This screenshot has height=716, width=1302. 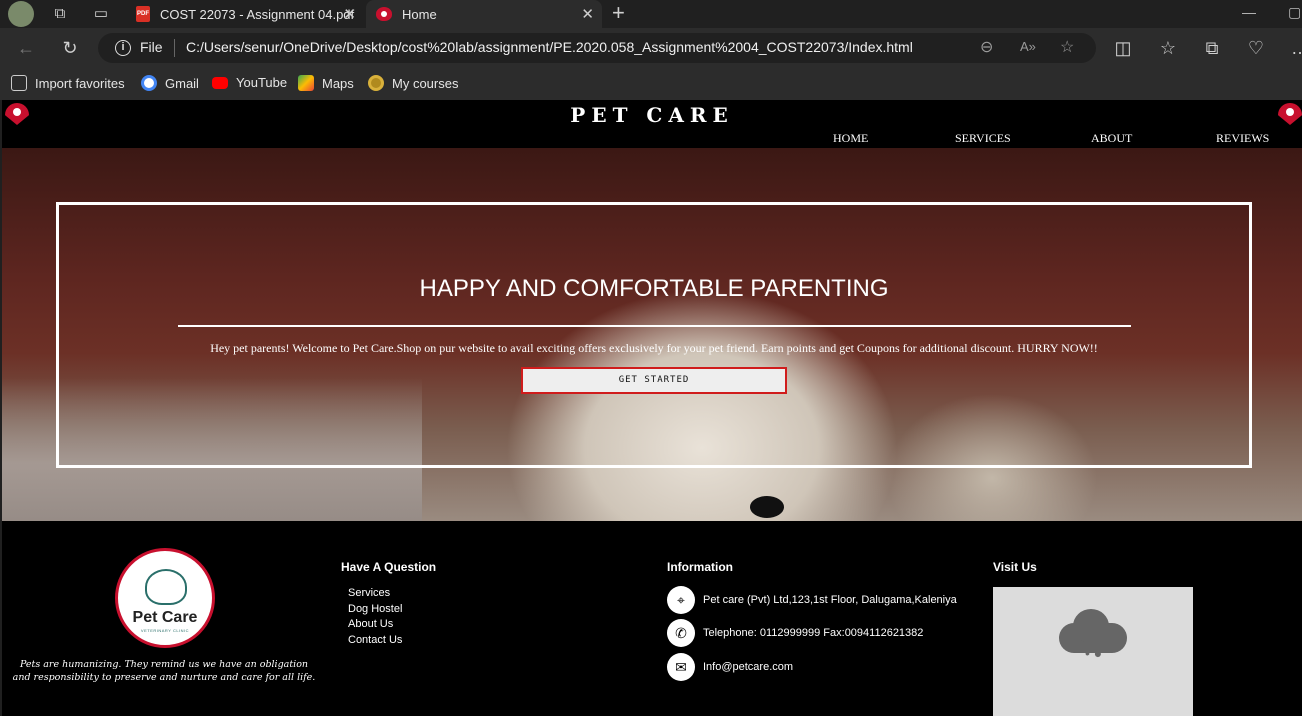 What do you see at coordinates (1111, 138) in the screenshot?
I see `nav-about: ABOUT` at bounding box center [1111, 138].